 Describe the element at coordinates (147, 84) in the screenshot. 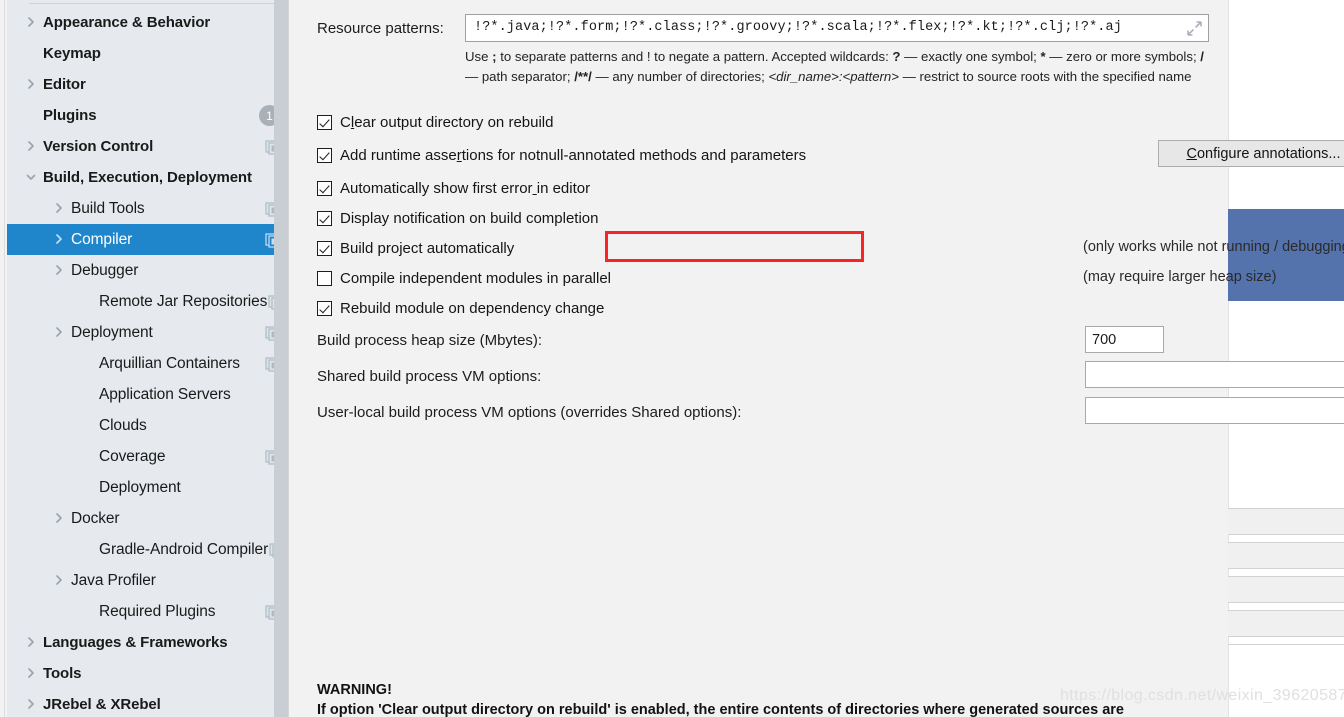

I see `sidebar-item-editor: Editor` at that location.